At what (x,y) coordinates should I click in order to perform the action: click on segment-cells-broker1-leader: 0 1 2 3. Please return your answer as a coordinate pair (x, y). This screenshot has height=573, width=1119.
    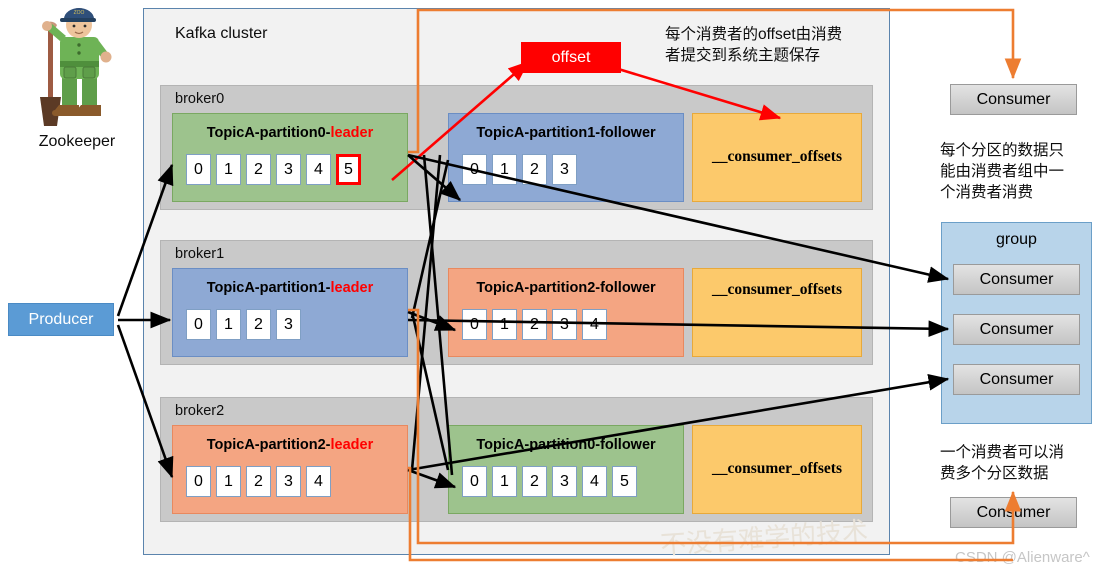
    Looking at the image, I should click on (243, 324).